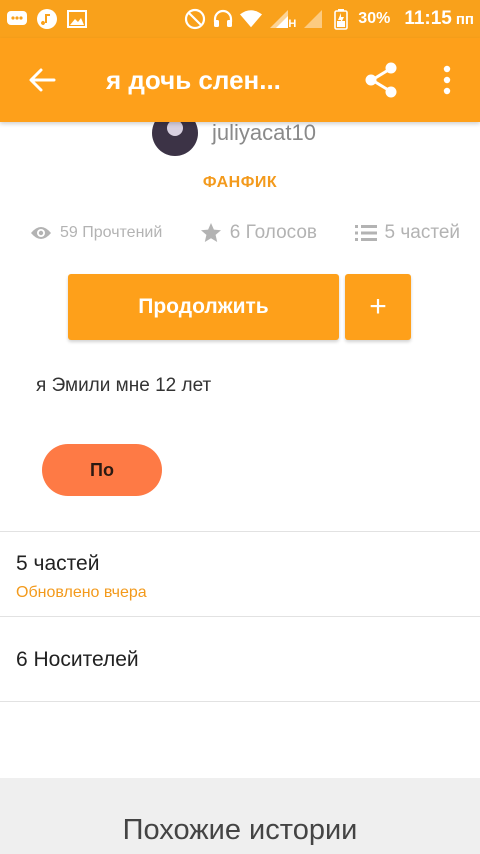 This screenshot has height=854, width=480. Describe the element at coordinates (251, 19) in the screenshot. I see `wifi-icon` at that location.